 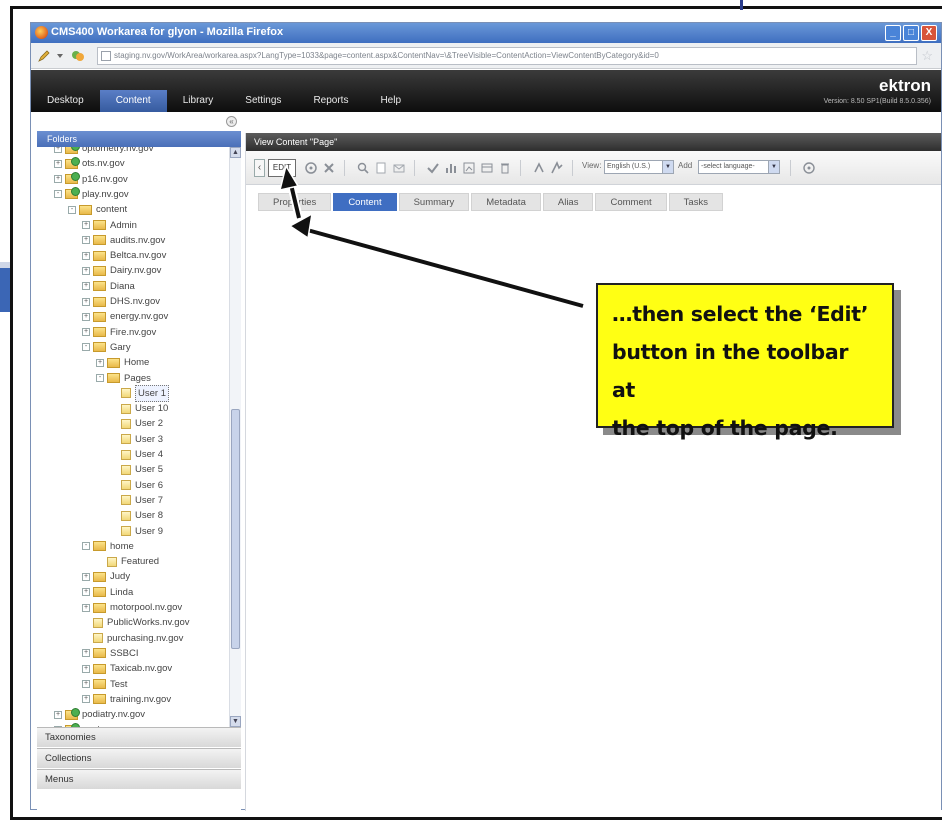 What do you see at coordinates (142, 469) in the screenshot?
I see `tree-node: User 5` at bounding box center [142, 469].